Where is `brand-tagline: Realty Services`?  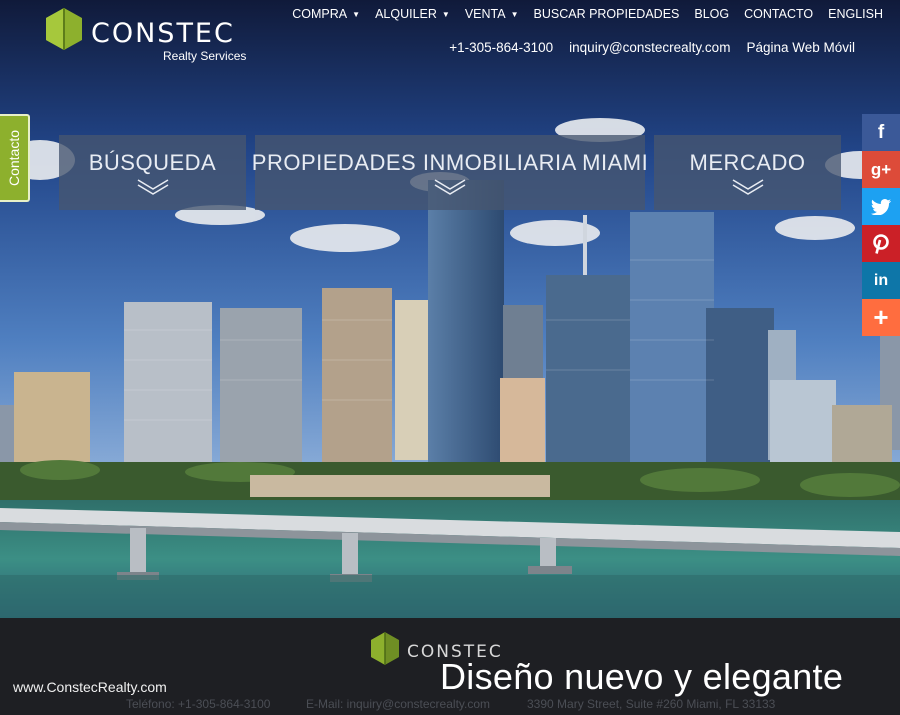 brand-tagline: Realty Services is located at coordinates (205, 56).